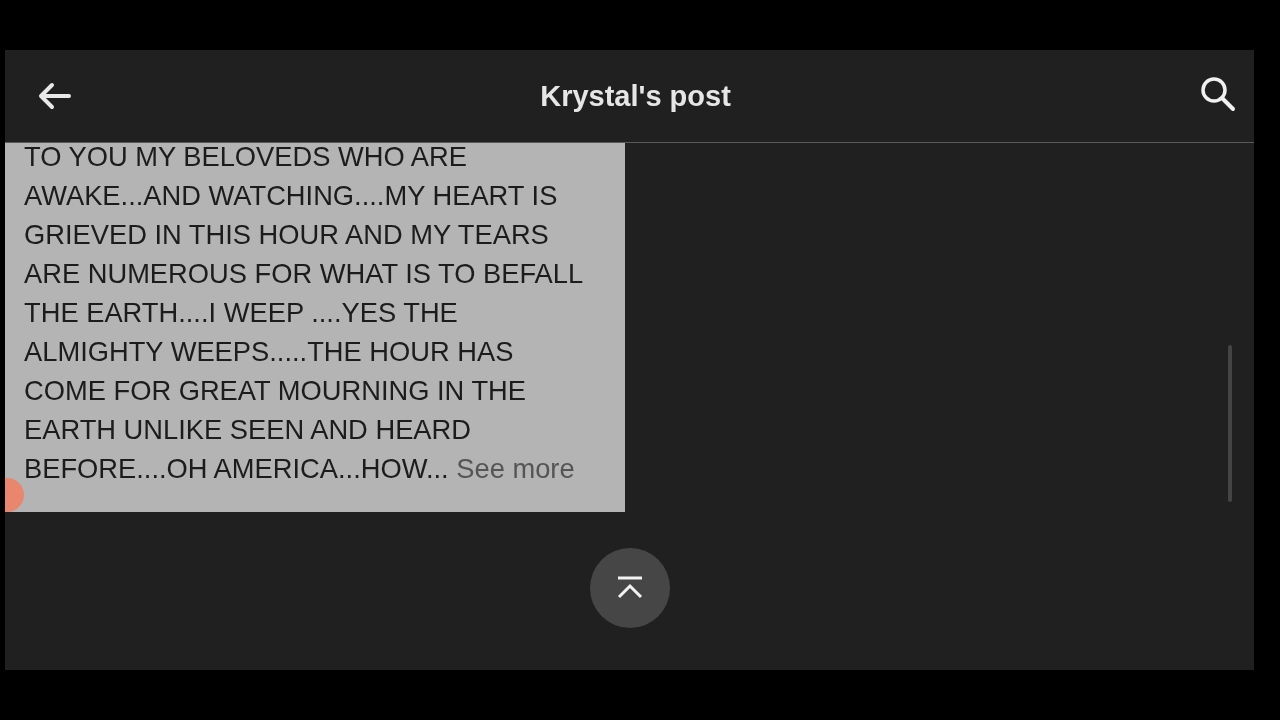  I want to click on back-arrow-icon, so click(54, 96).